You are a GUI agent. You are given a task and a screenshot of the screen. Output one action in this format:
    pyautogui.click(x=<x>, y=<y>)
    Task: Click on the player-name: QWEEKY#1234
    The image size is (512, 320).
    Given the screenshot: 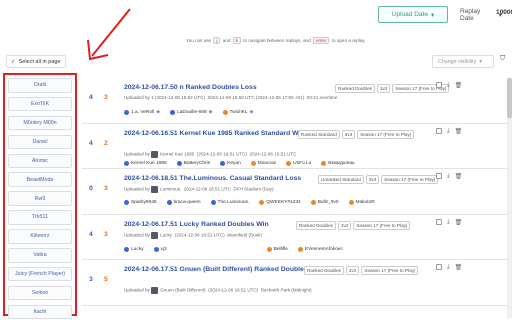 What is the action you would take?
    pyautogui.click(x=283, y=202)
    